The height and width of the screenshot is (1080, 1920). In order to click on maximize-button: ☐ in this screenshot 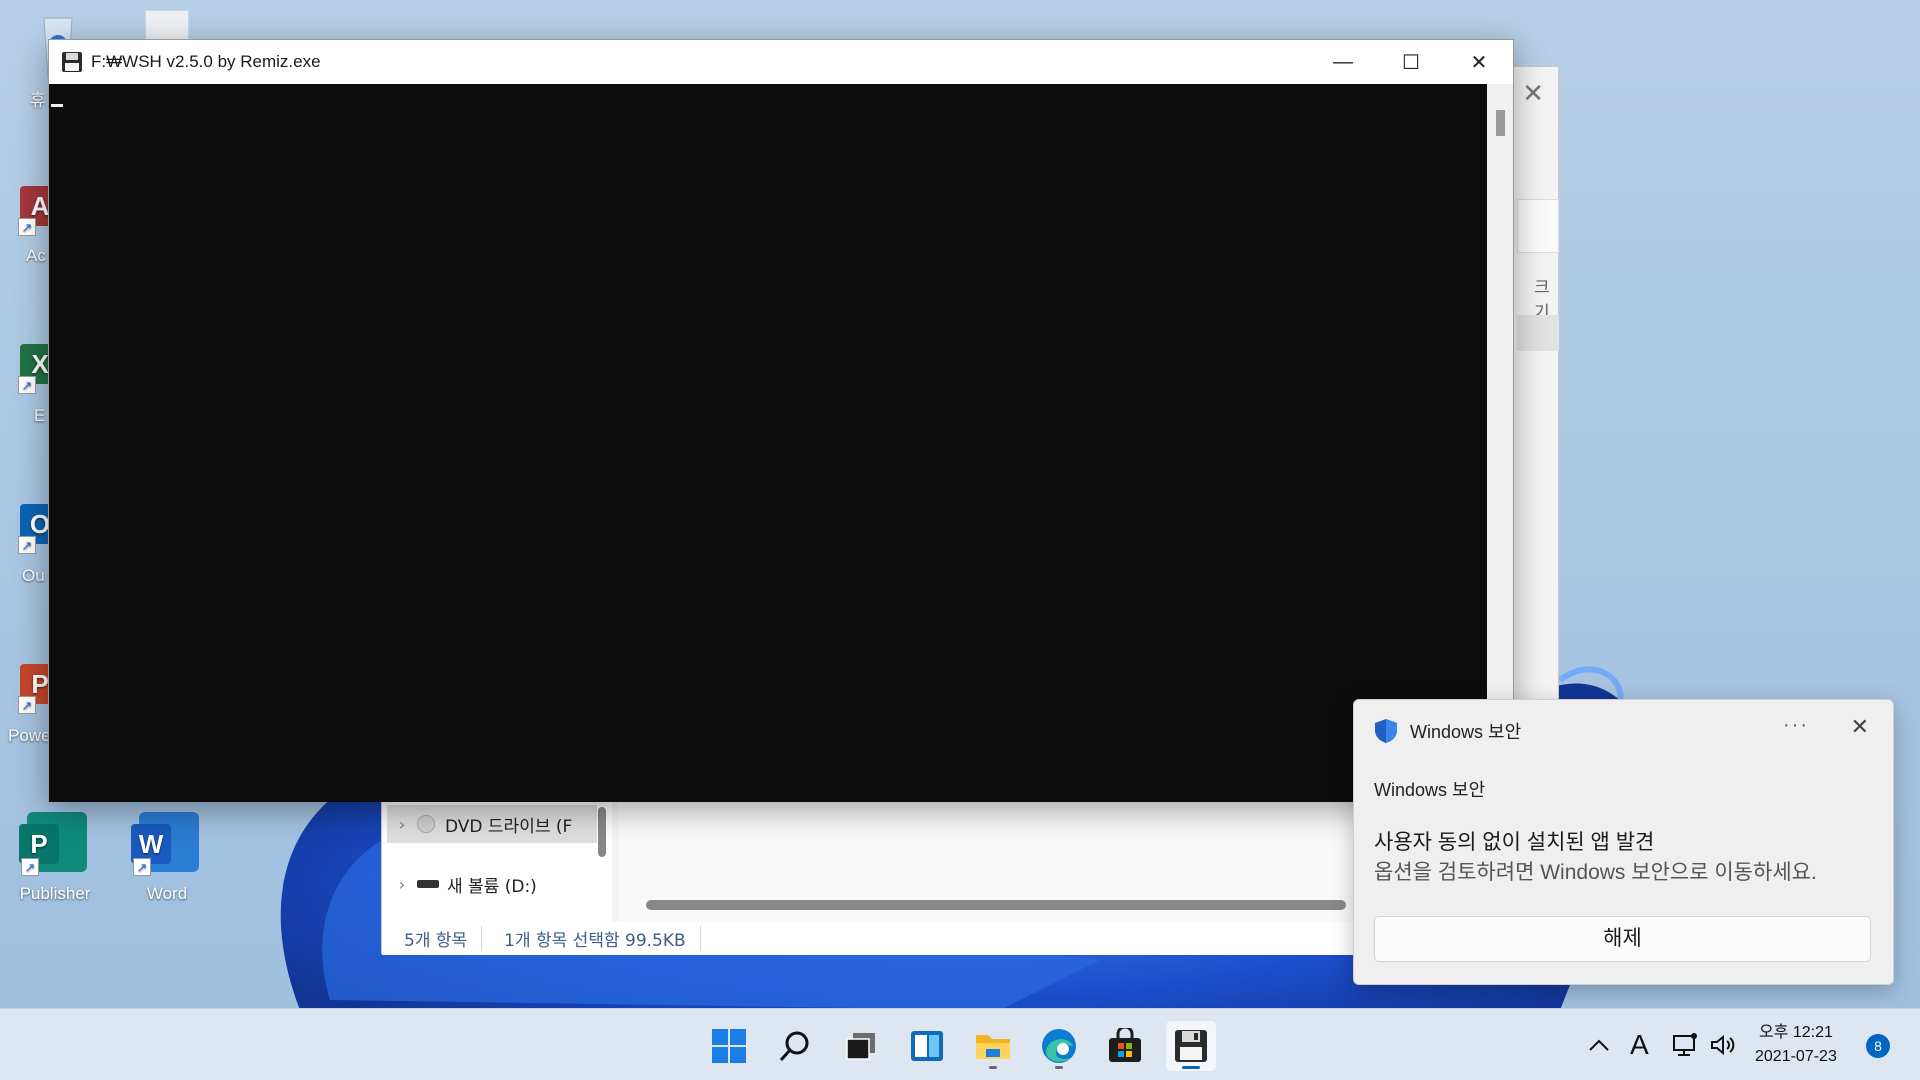, I will do `click(1411, 62)`.